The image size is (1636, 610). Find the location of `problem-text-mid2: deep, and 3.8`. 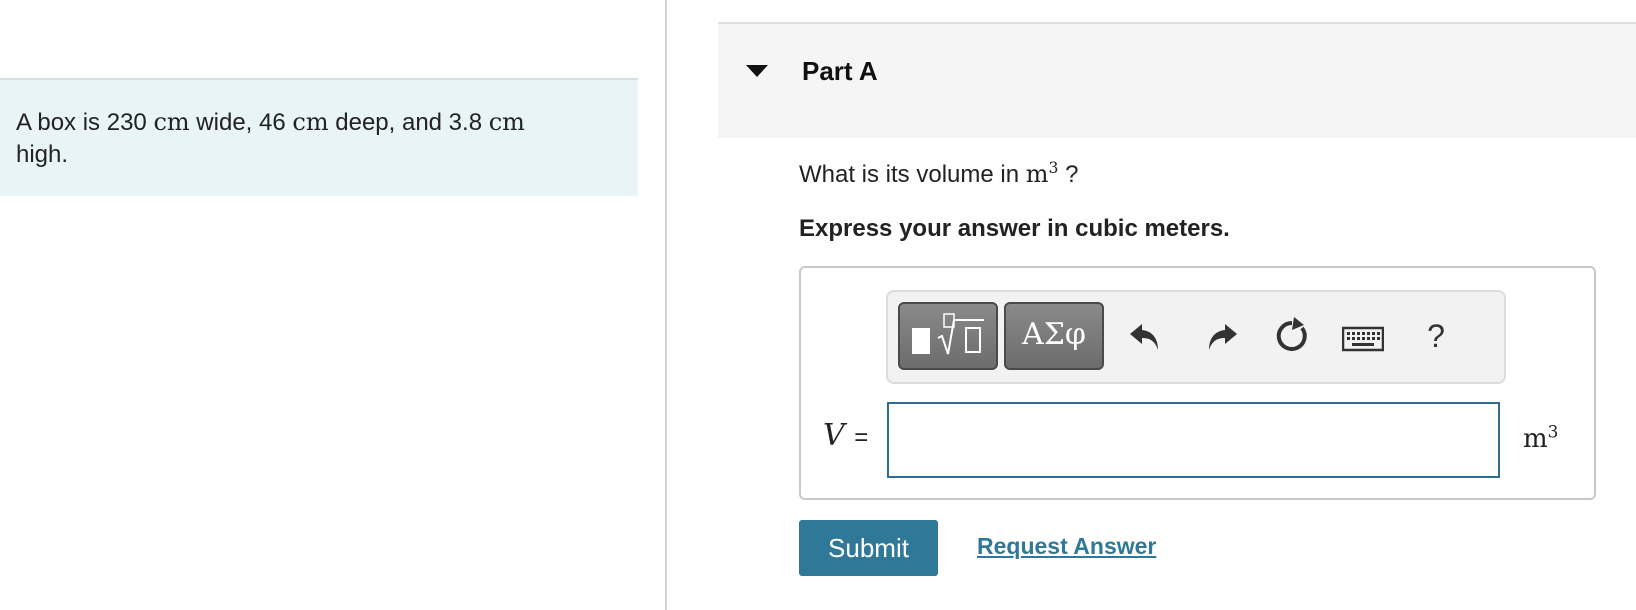

problem-text-mid2: deep, and 3.8 is located at coordinates (408, 122).